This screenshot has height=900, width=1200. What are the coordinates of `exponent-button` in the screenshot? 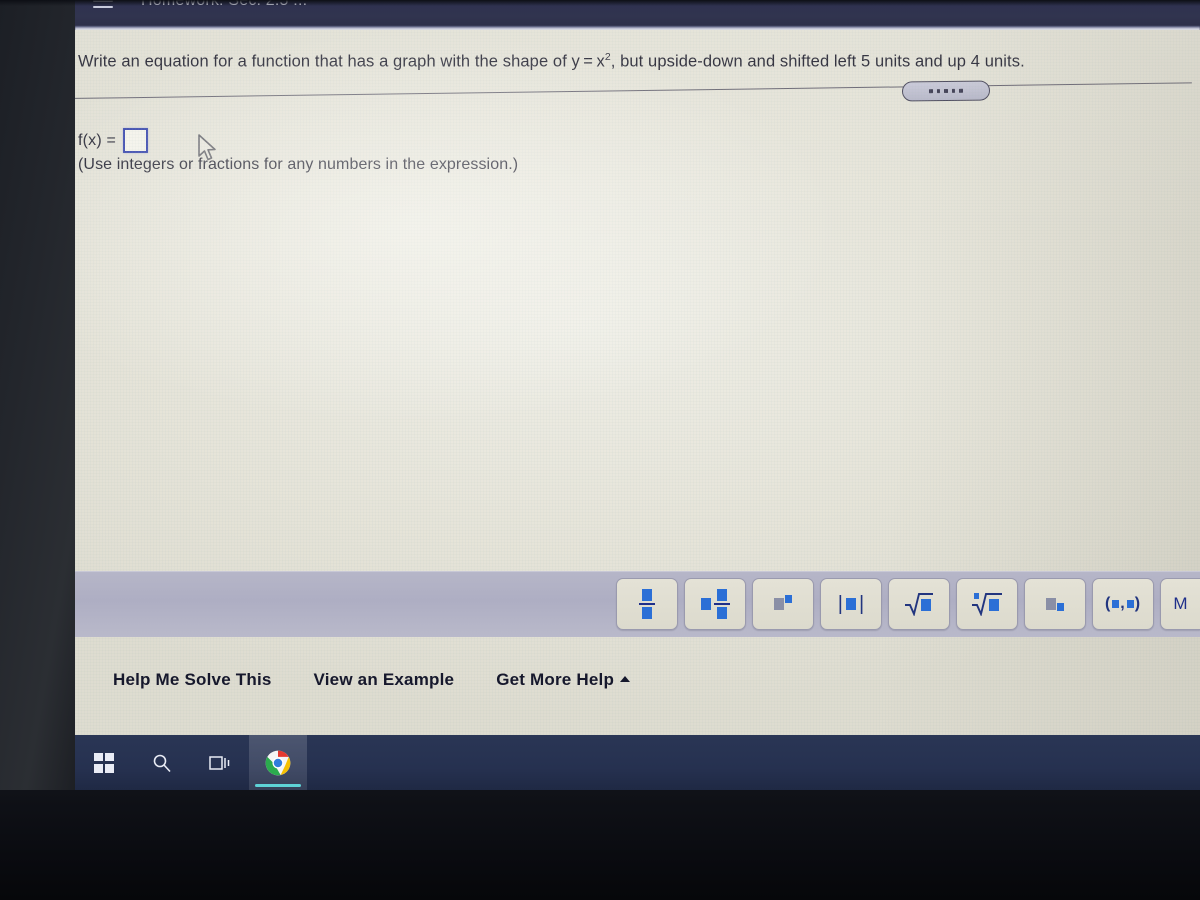 It's located at (783, 604).